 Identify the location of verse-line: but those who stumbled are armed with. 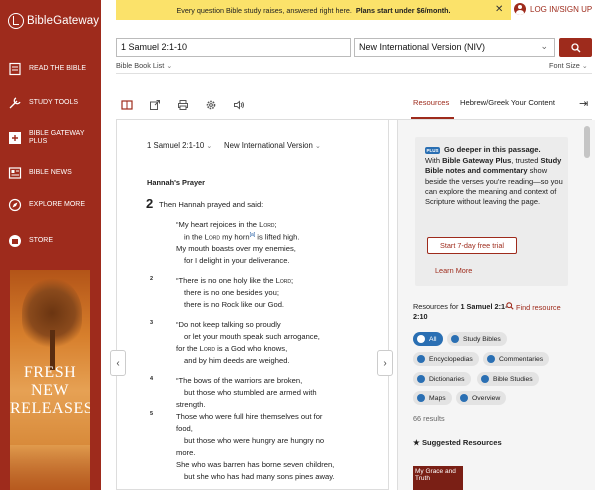
(250, 392).